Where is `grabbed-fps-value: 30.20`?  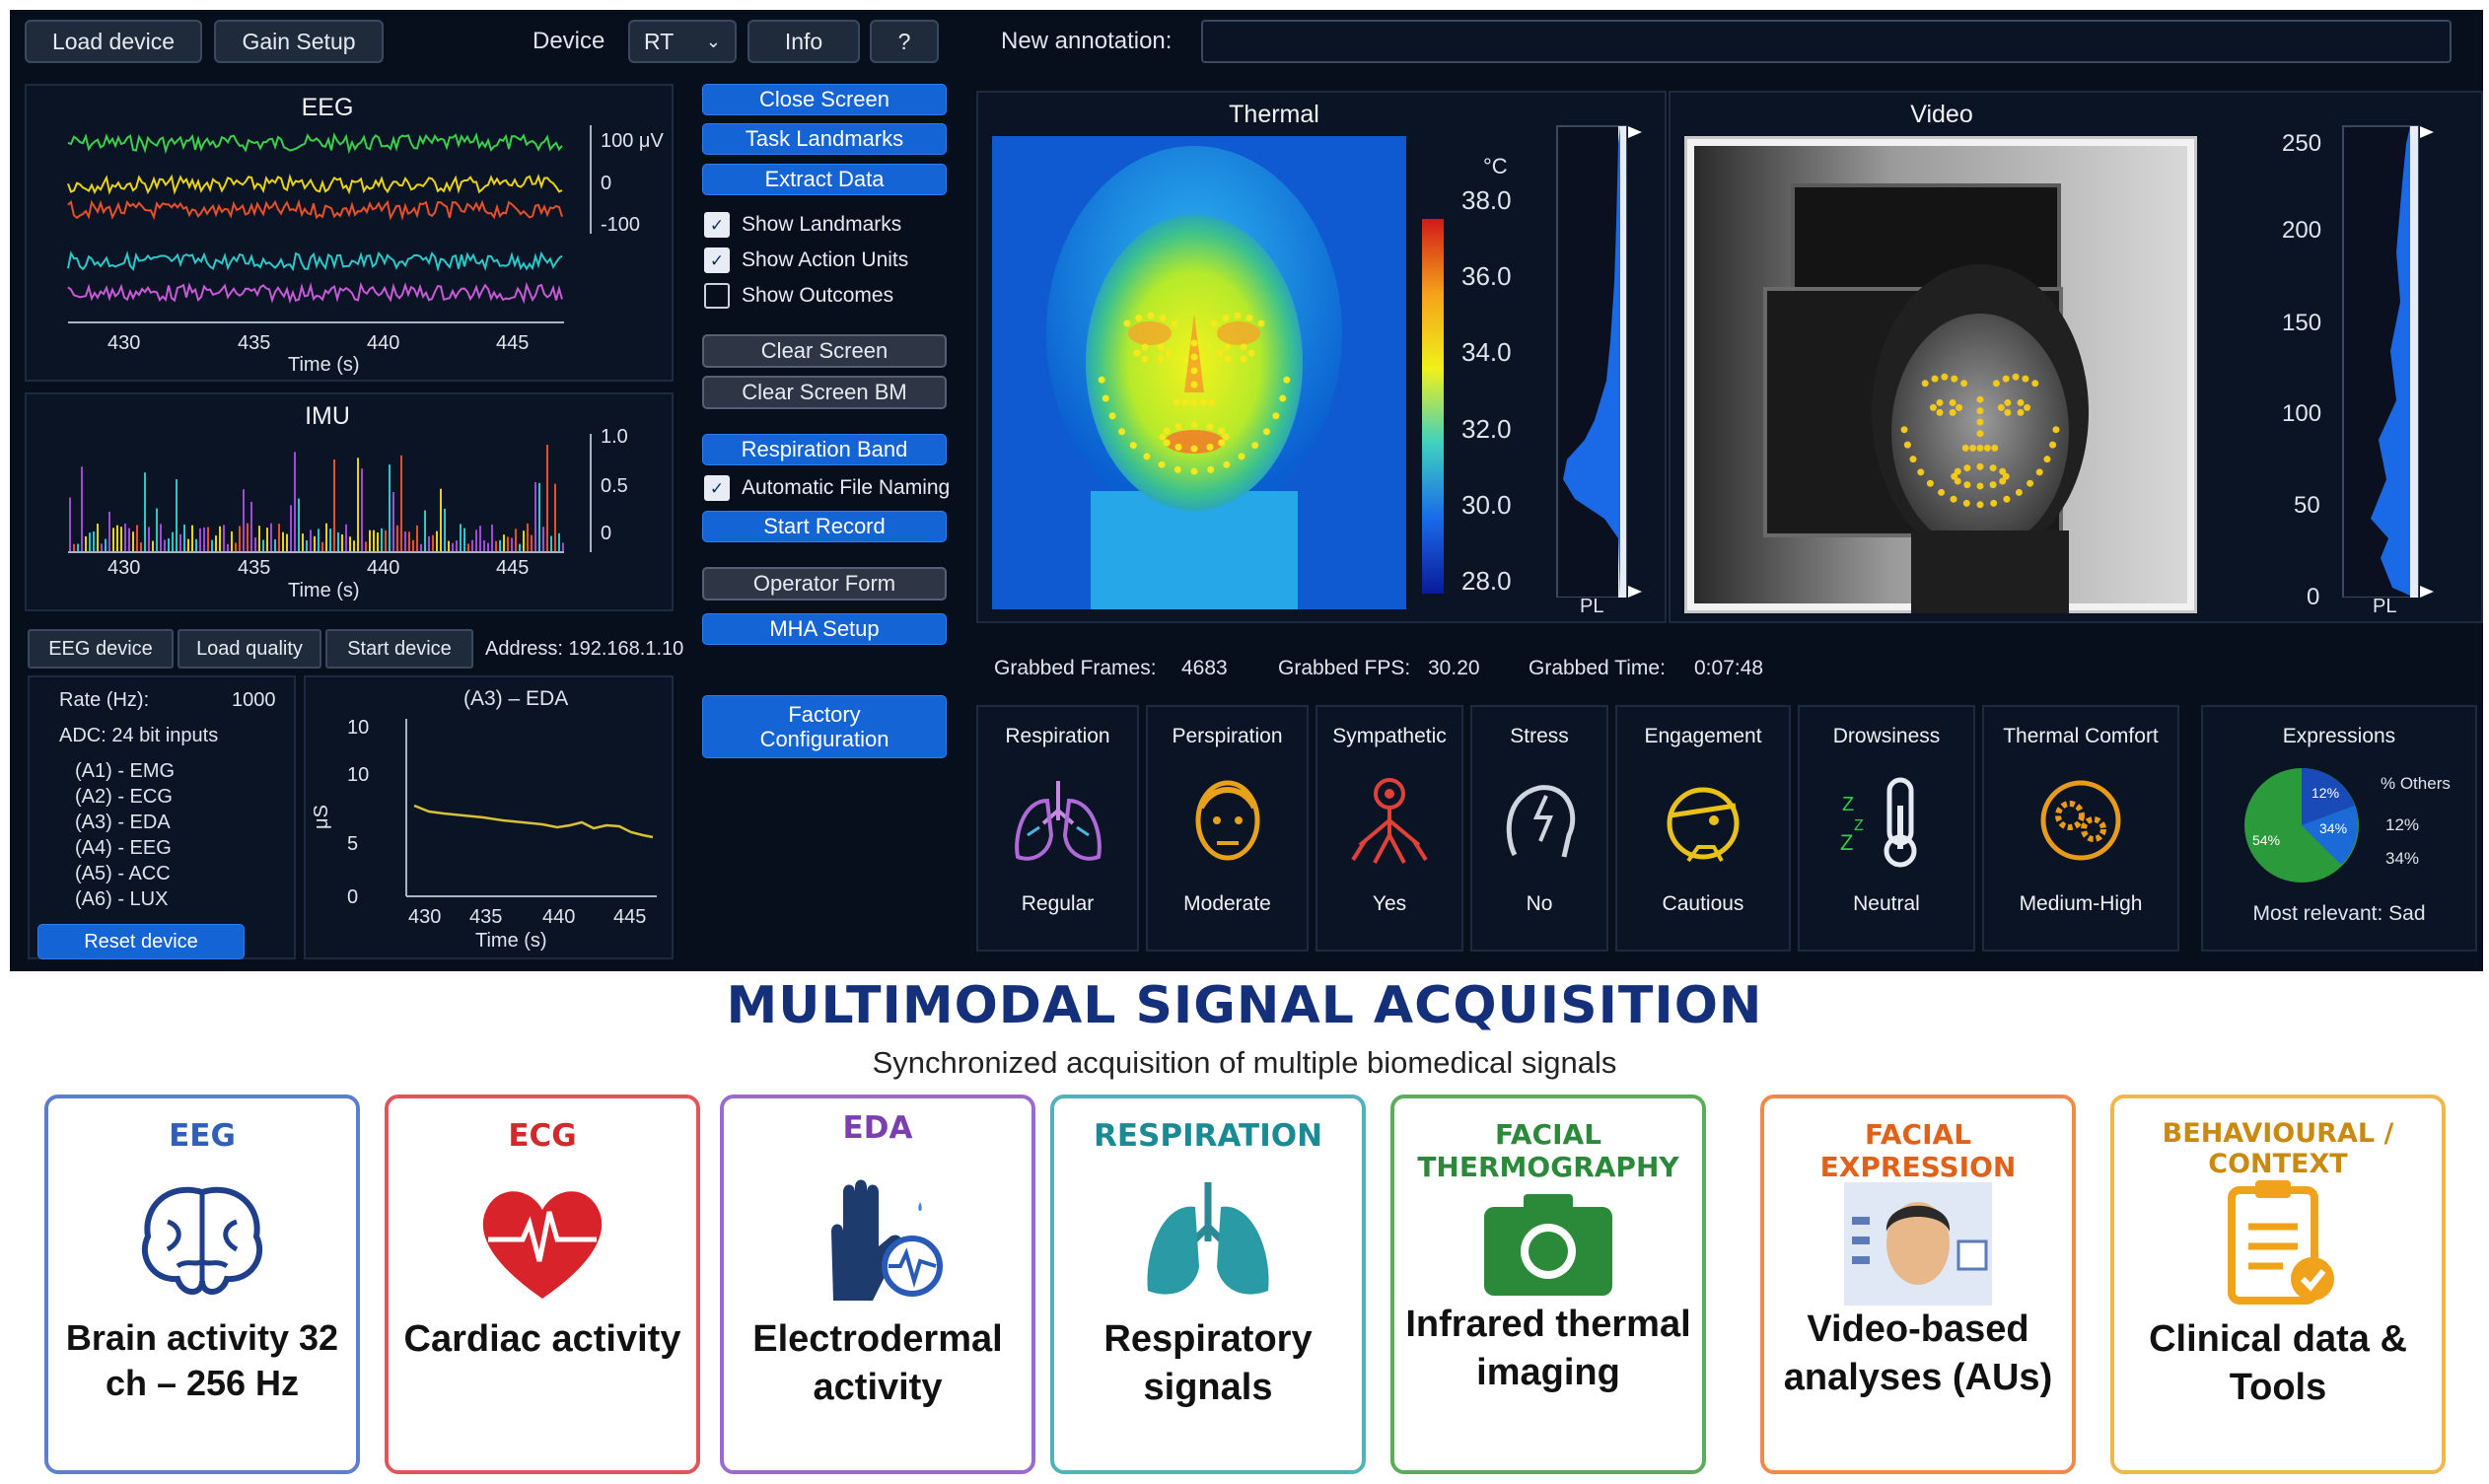
grabbed-fps-value: 30.20 is located at coordinates (1454, 668).